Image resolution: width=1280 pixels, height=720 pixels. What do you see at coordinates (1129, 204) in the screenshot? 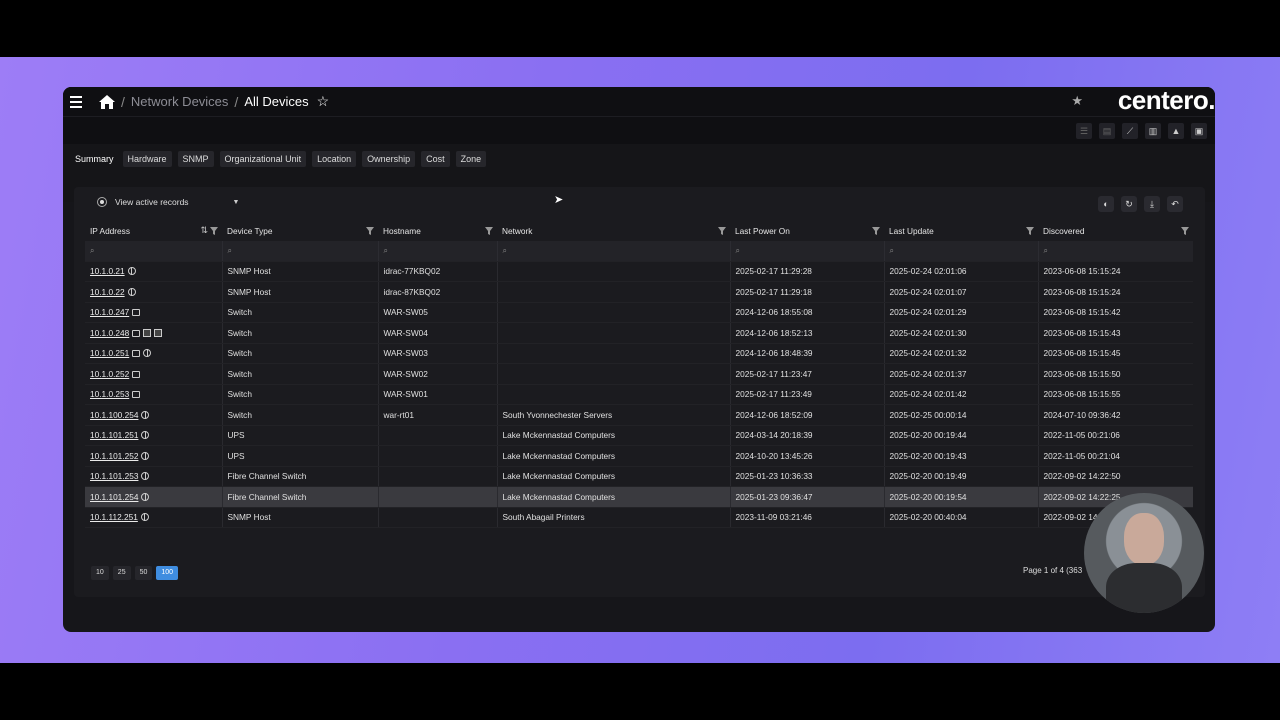
I see `refresh-icon: ↻` at bounding box center [1129, 204].